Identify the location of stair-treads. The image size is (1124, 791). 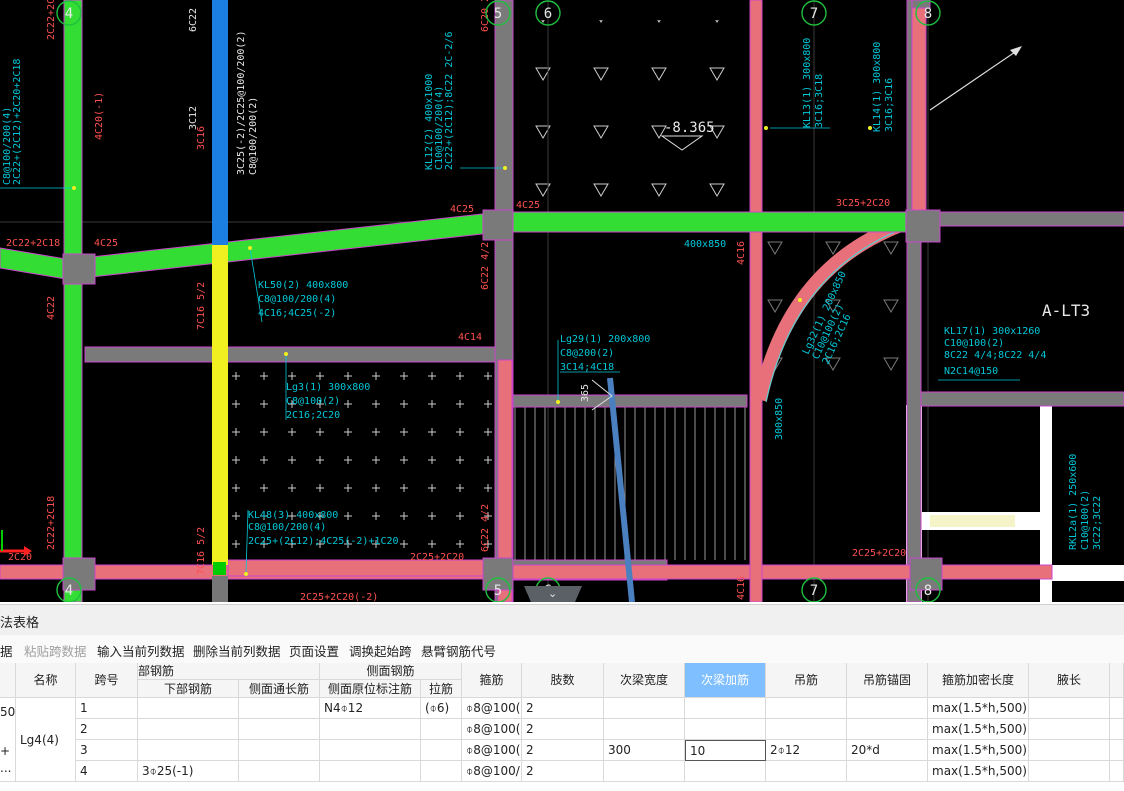
(629, 482).